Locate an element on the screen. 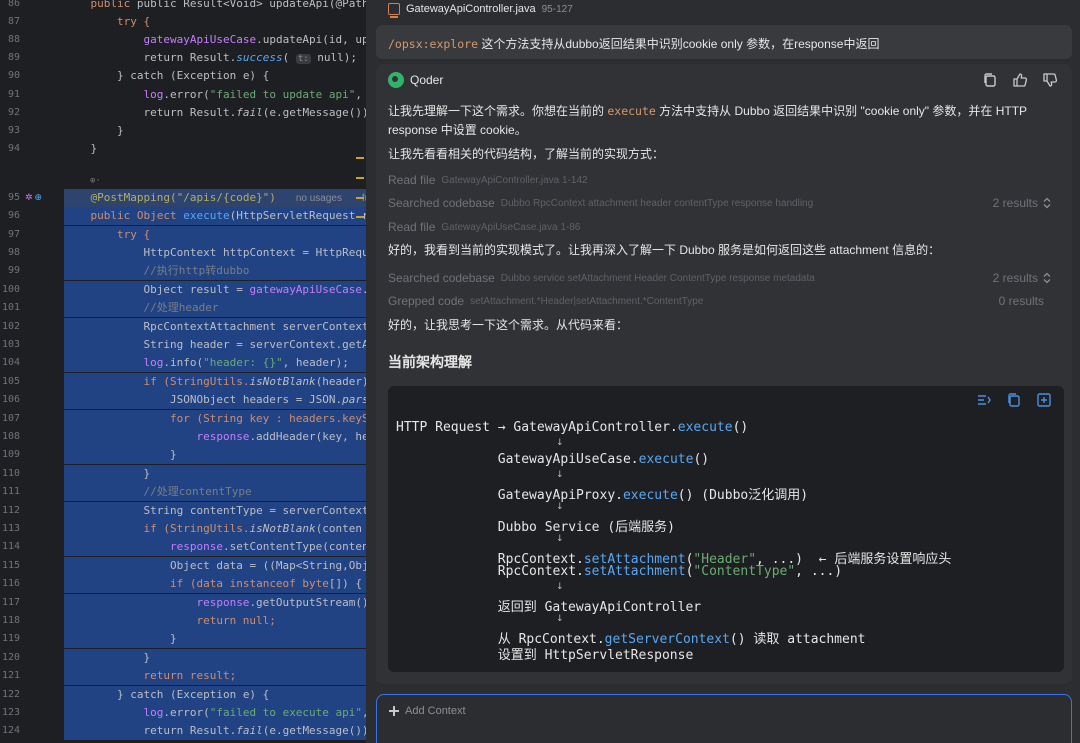 Image resolution: width=1080 pixels, height=743 pixels. code-line-121: } is located at coordinates (215, 658).